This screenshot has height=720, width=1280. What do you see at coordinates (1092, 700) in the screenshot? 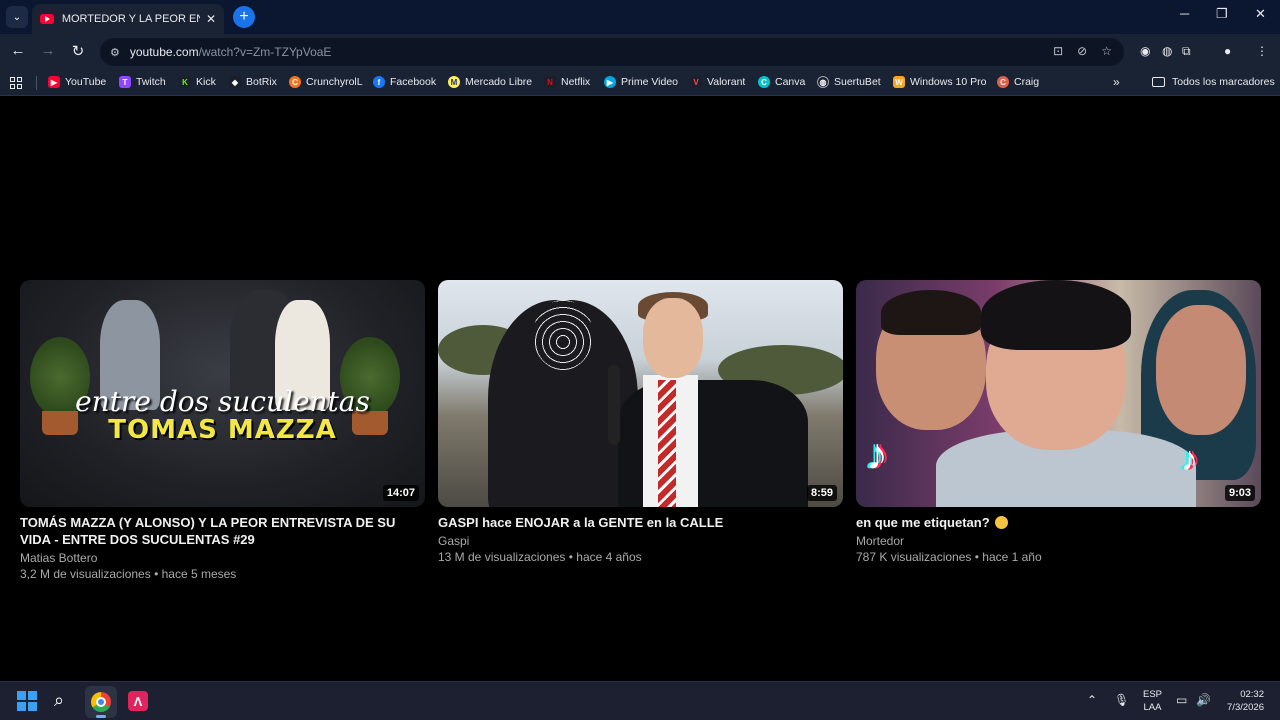
I see `tray-chevron-up-icon: ⌃` at bounding box center [1092, 700].